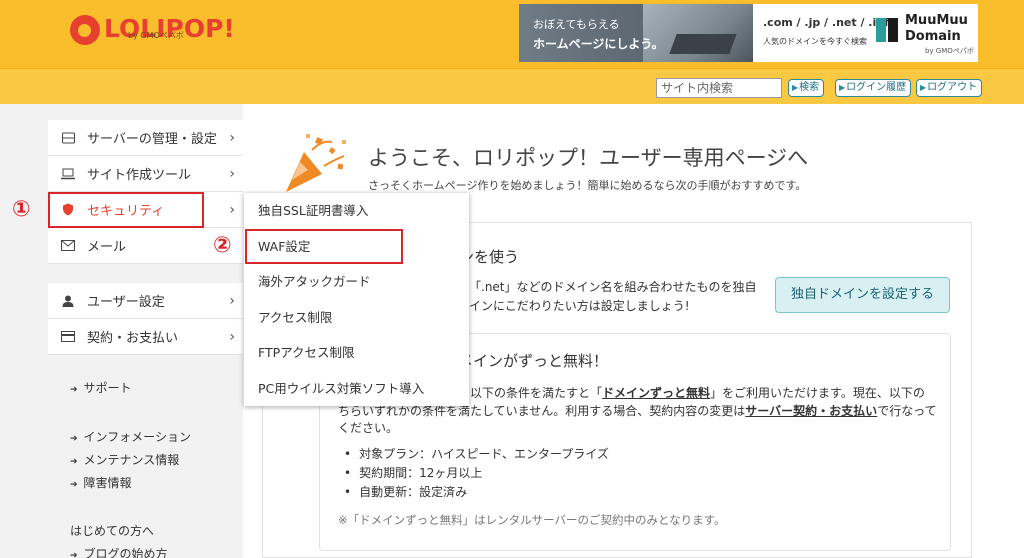  What do you see at coordinates (656, 393) in the screenshot?
I see `free-domain-link: ドメインずっと無料` at bounding box center [656, 393].